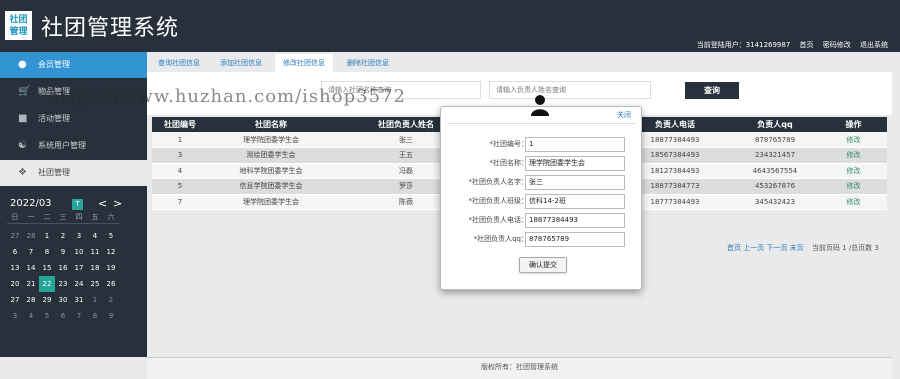  Describe the element at coordinates (117, 203) in the screenshot. I see `calendar-next-button: >` at that location.